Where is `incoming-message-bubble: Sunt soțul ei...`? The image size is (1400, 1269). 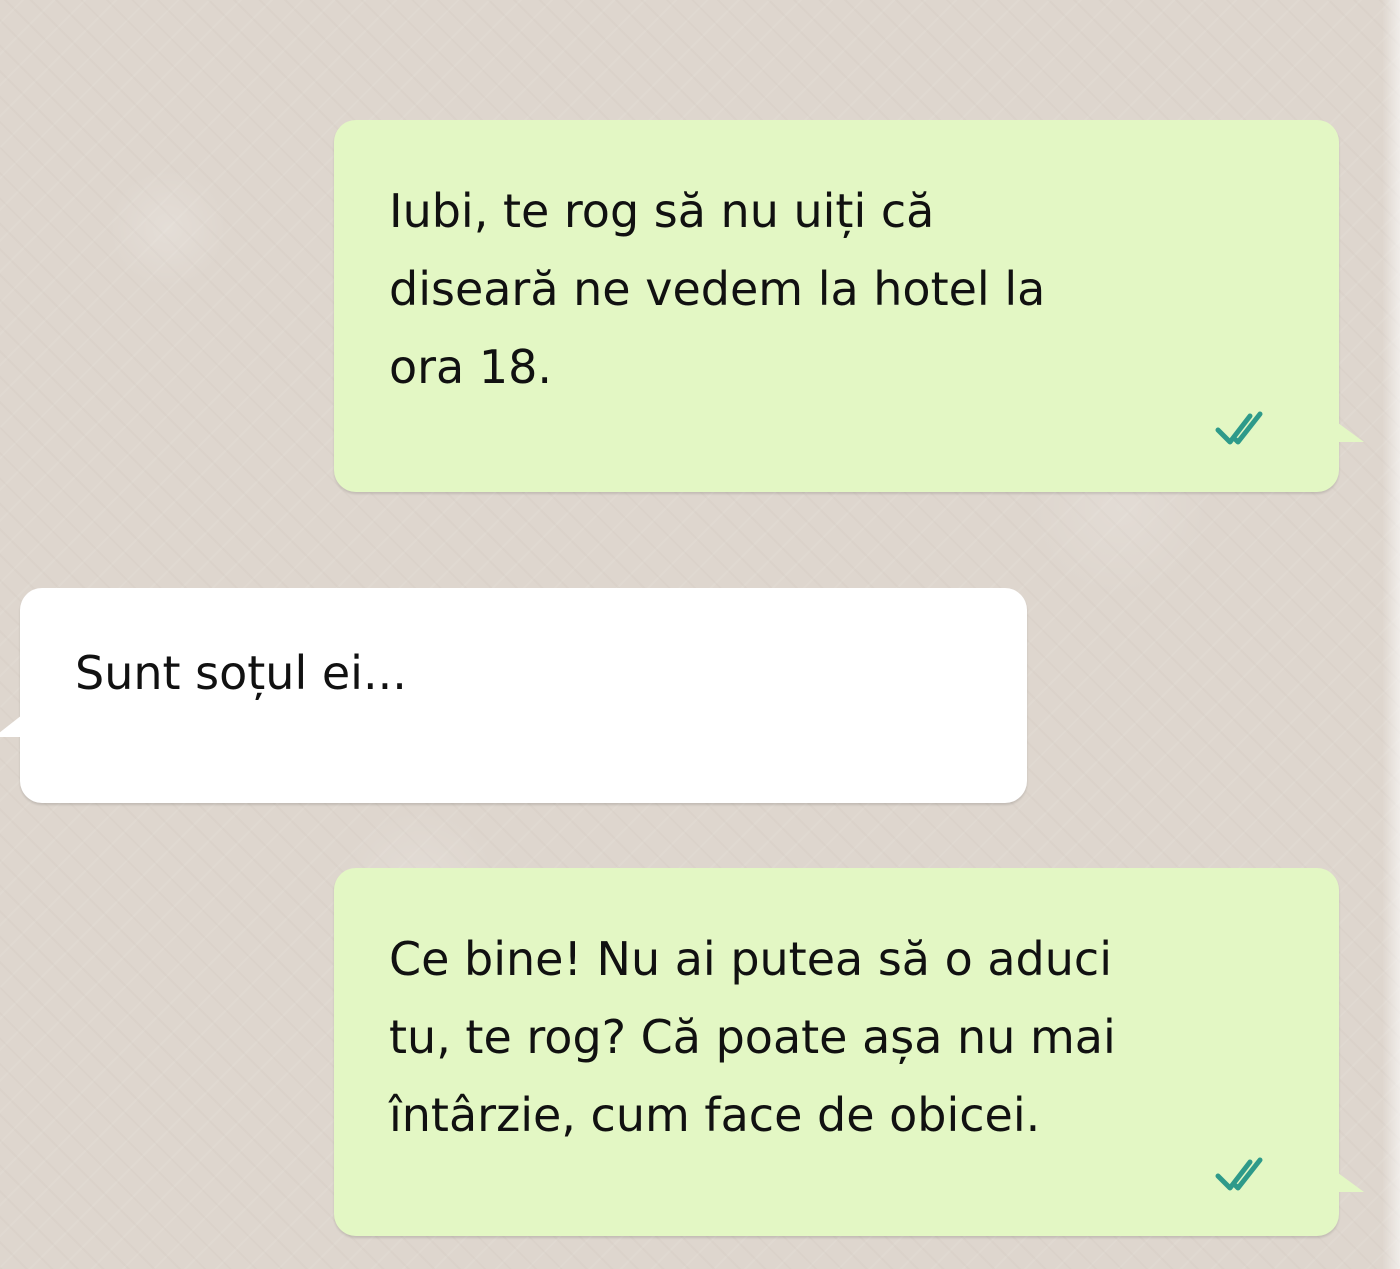 incoming-message-bubble: Sunt soțul ei... is located at coordinates (523, 695).